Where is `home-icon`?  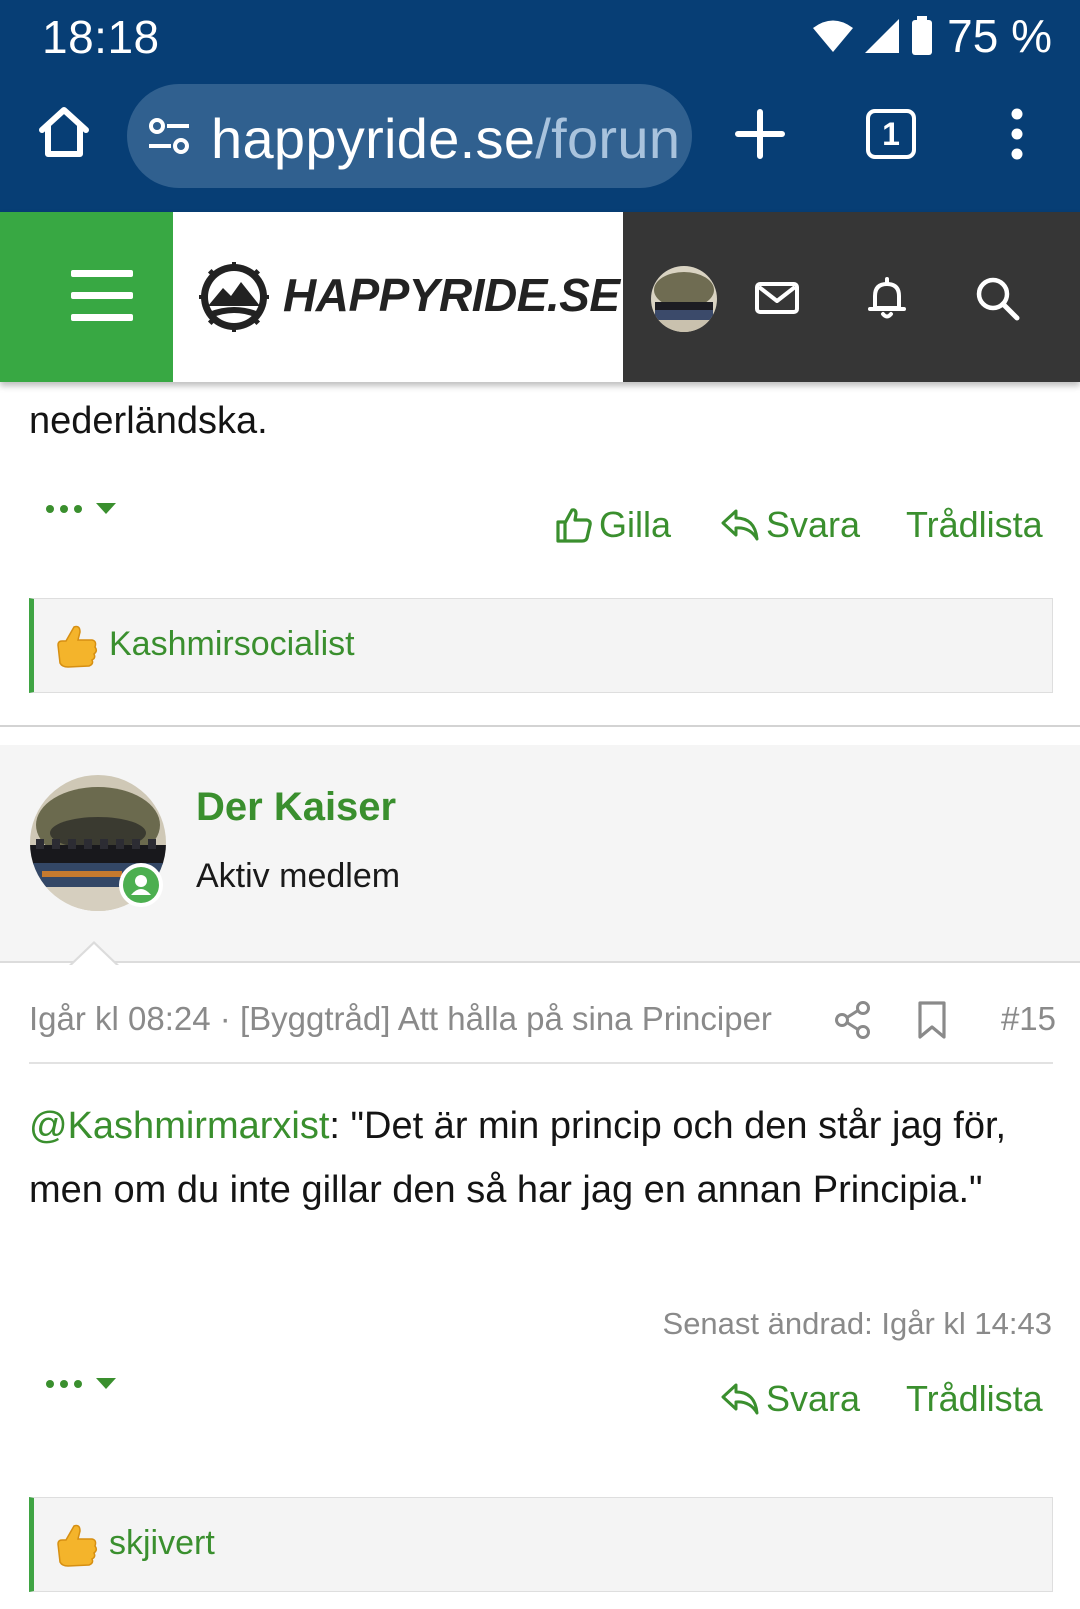
home-icon is located at coordinates (64, 132).